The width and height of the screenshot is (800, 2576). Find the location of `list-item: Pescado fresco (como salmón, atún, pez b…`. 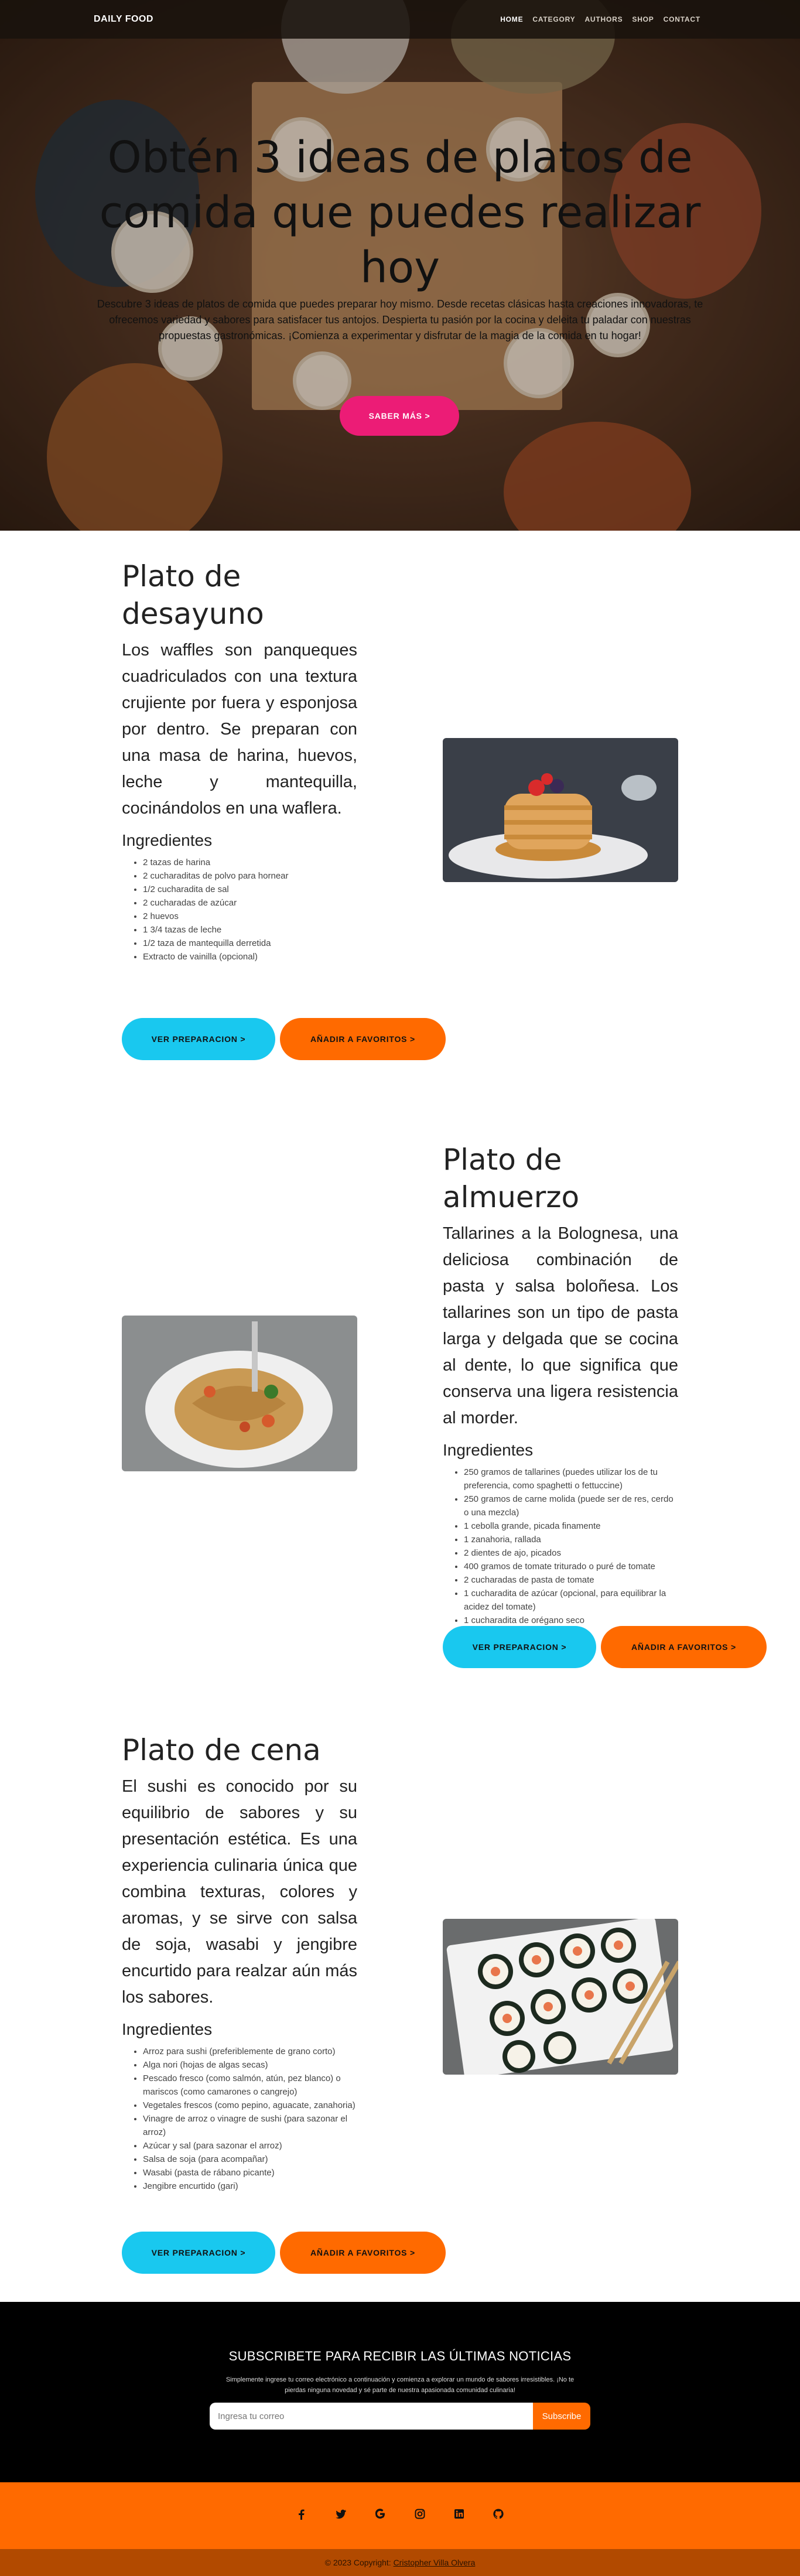

list-item: Pescado fresco (como salmón, atún, pez b… is located at coordinates (250, 2085).